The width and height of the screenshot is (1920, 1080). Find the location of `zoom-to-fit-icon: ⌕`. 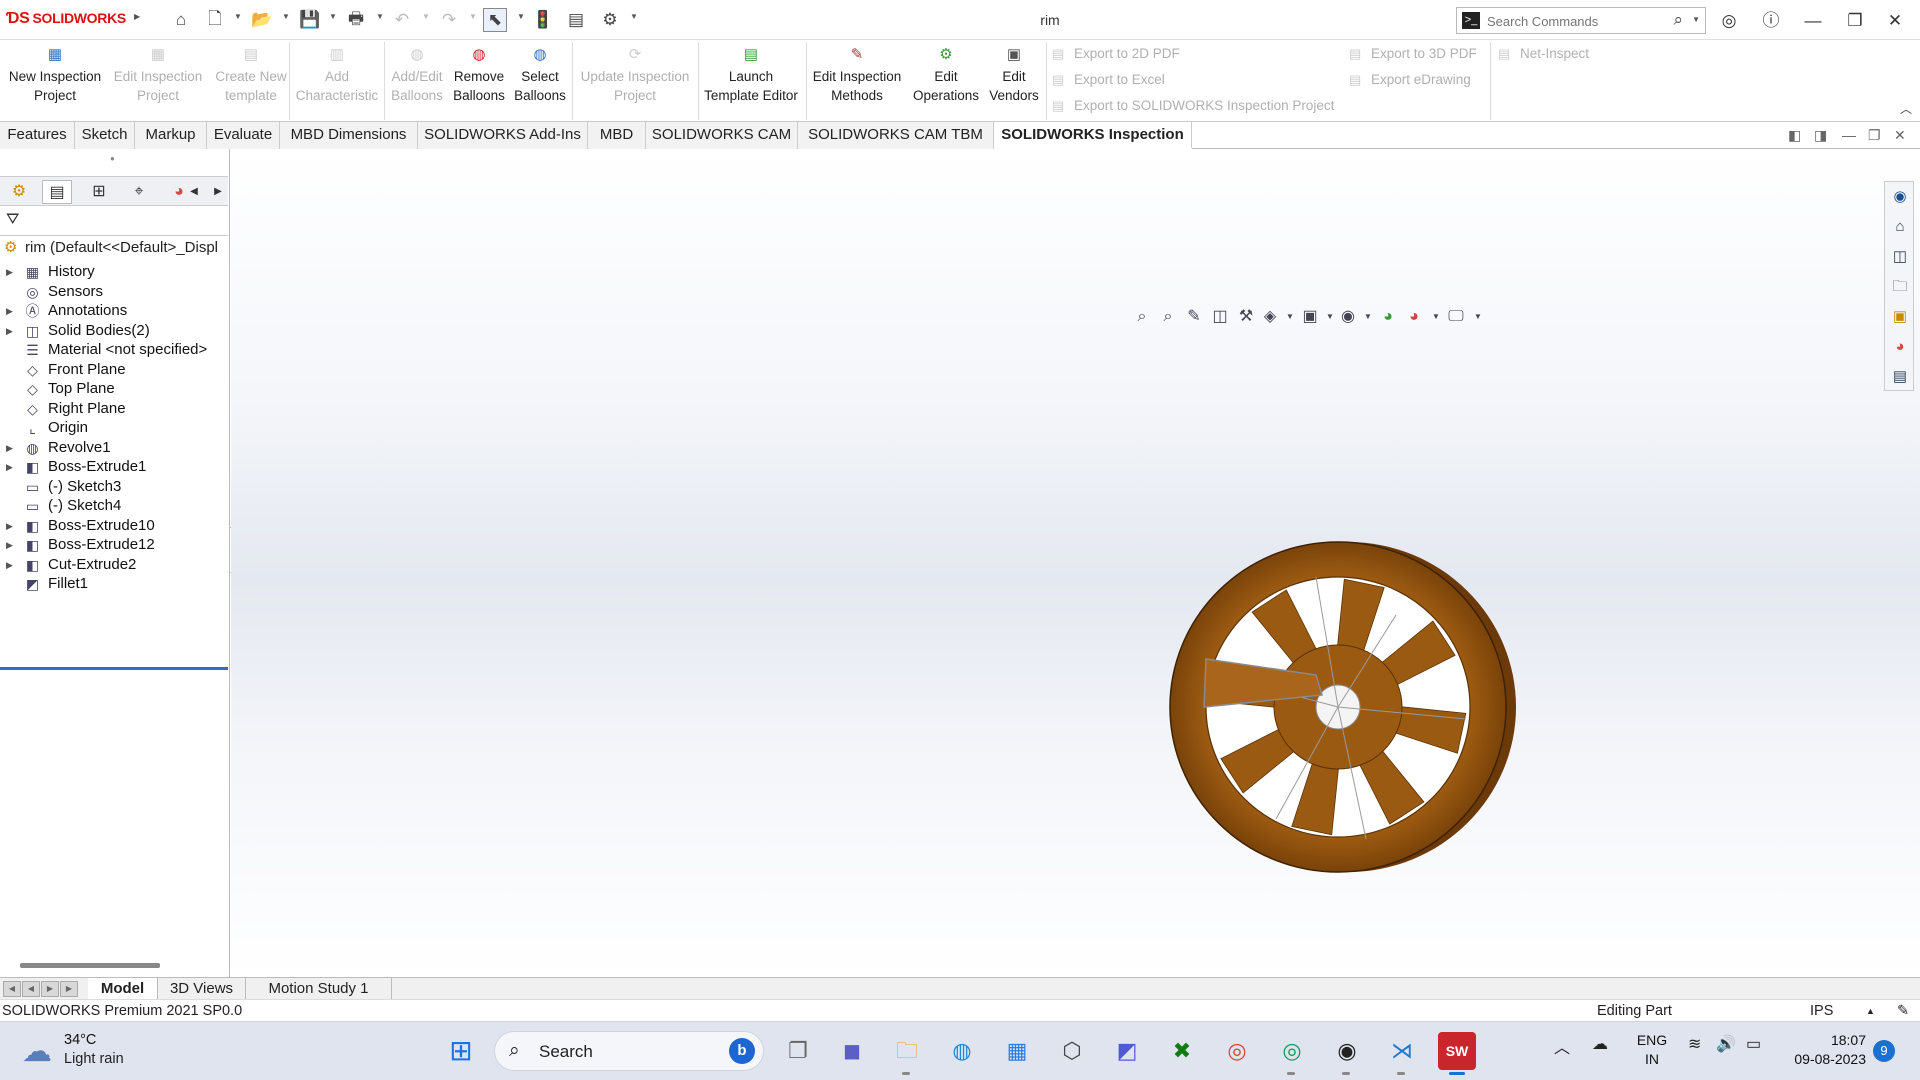

zoom-to-fit-icon: ⌕ is located at coordinates (1142, 317).